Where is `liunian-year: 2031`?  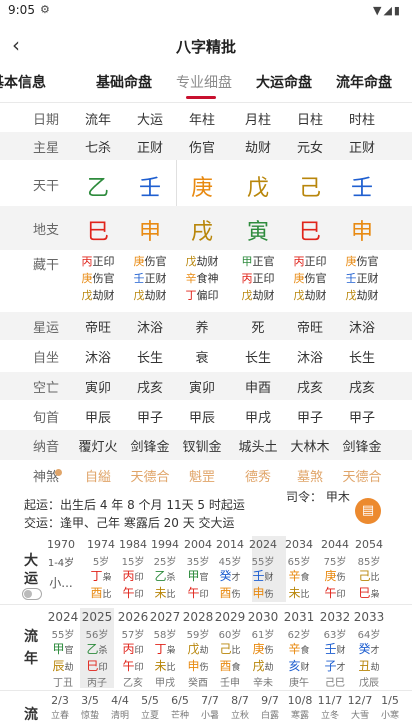
liunian-year: 2031 is located at coordinates (299, 617).